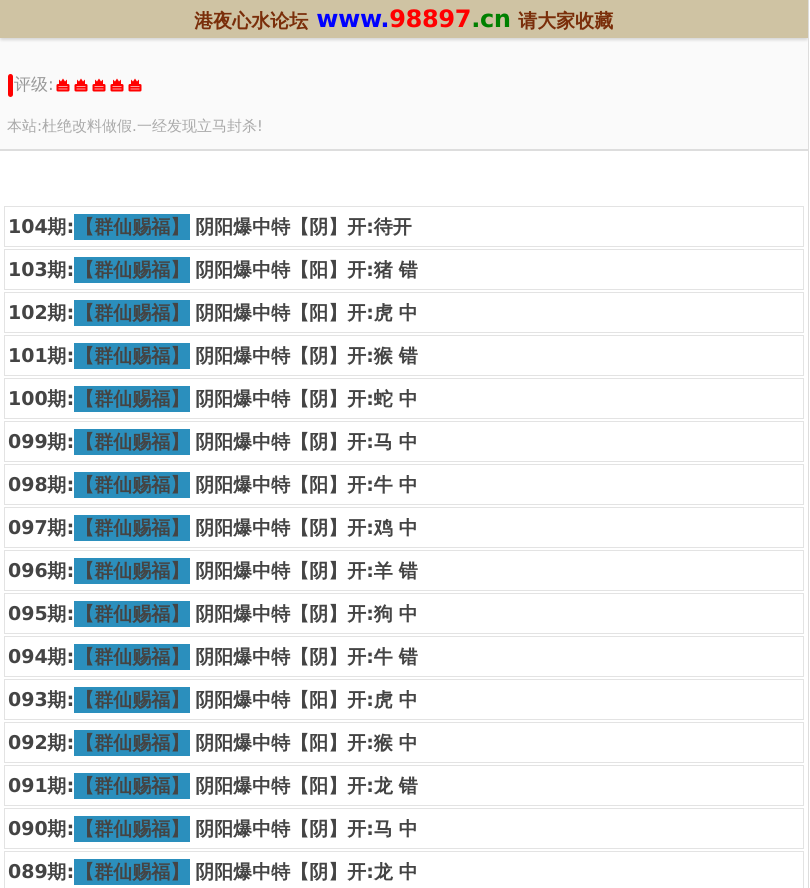  I want to click on issue-number: 096期:, so click(41, 571).